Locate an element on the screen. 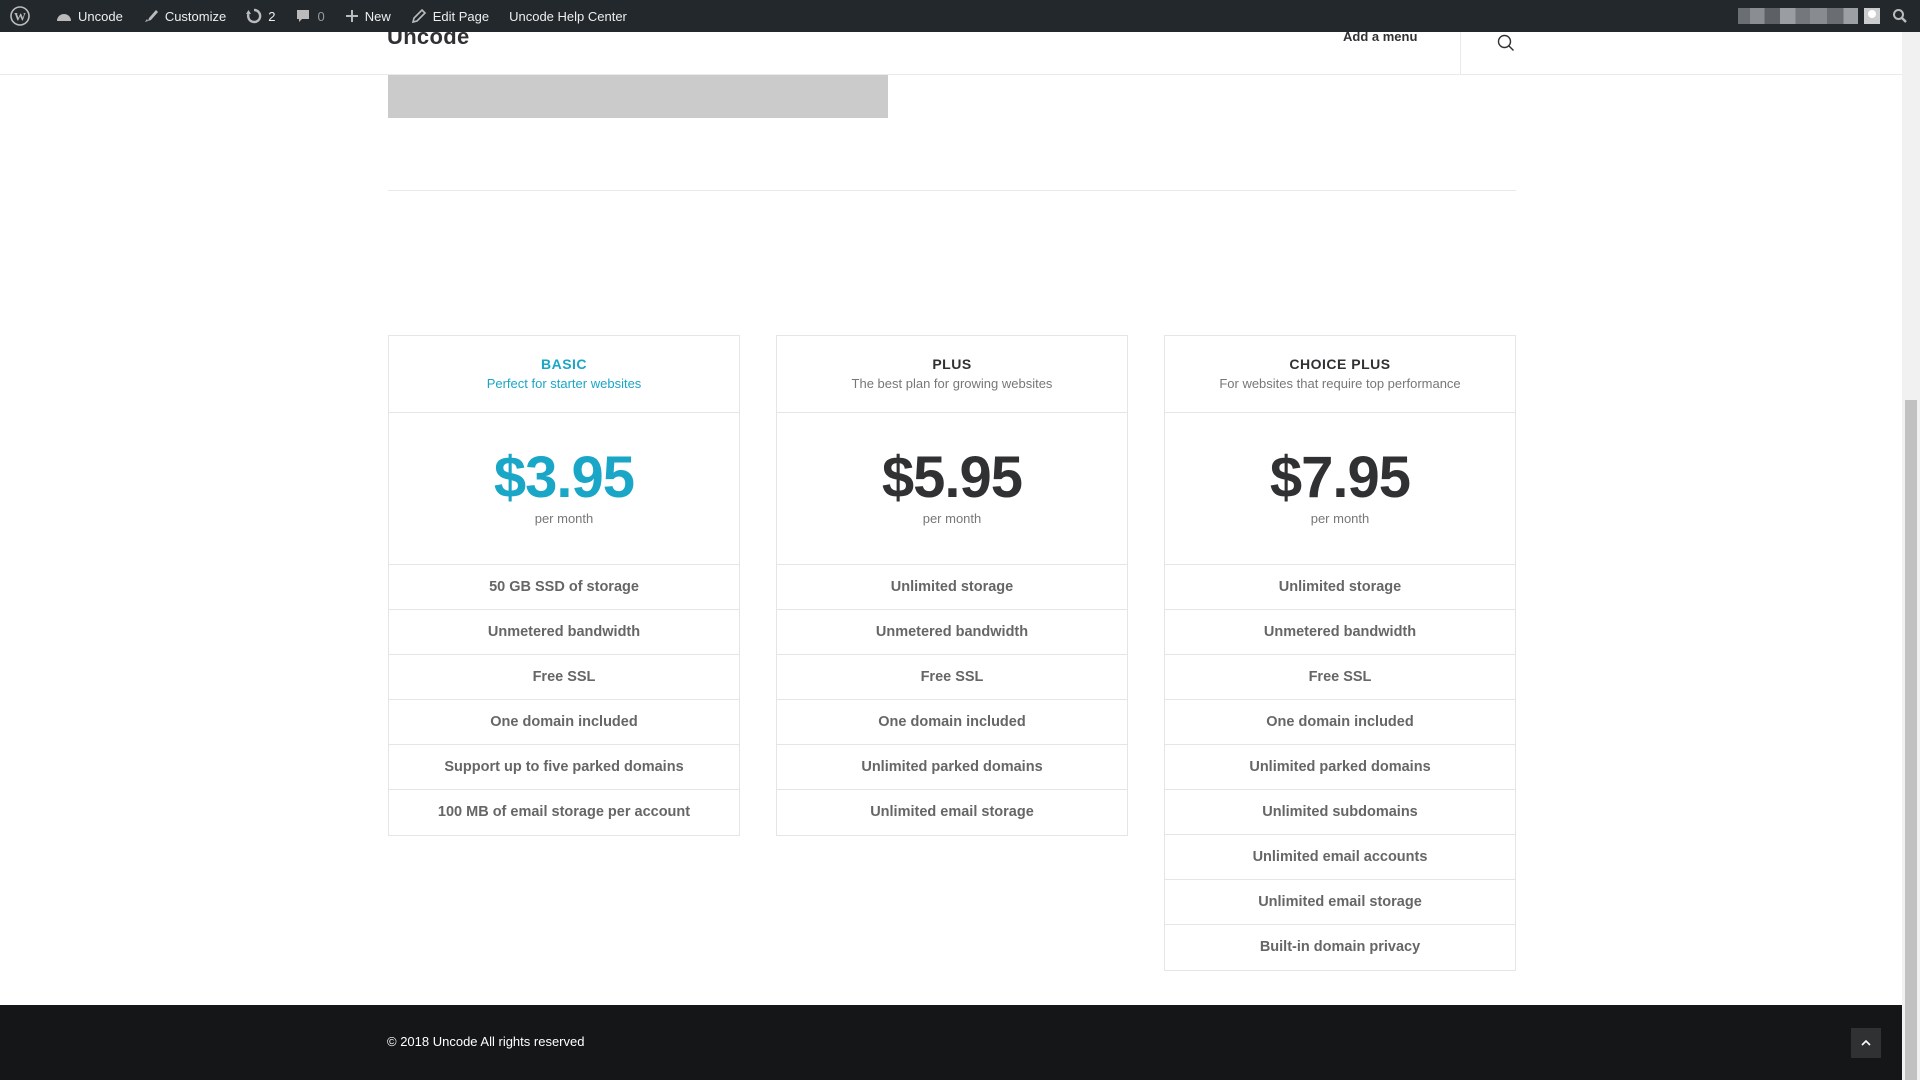  new-content-link: New is located at coordinates (368, 16).